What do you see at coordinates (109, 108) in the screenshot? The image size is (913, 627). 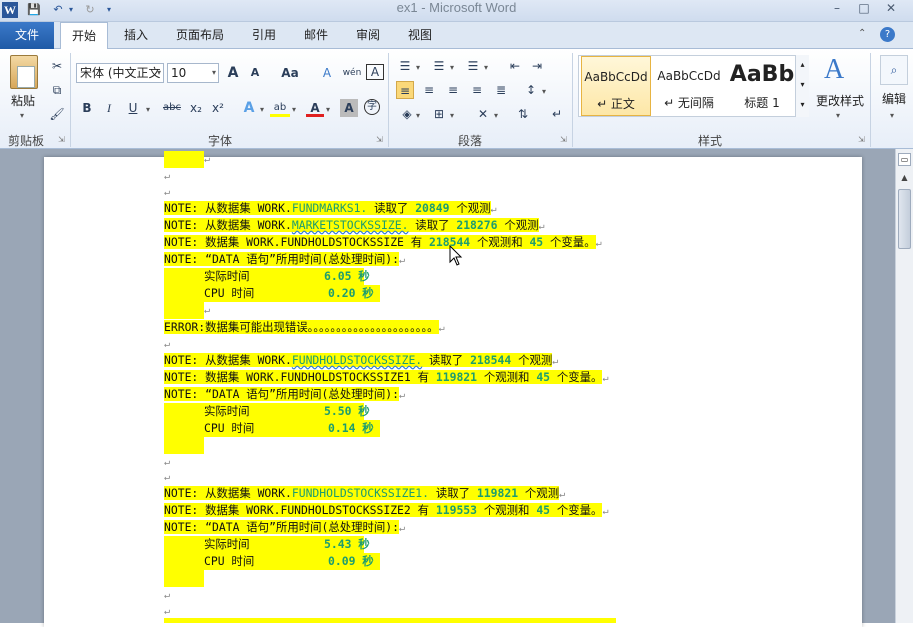 I see `italic-button: I` at bounding box center [109, 108].